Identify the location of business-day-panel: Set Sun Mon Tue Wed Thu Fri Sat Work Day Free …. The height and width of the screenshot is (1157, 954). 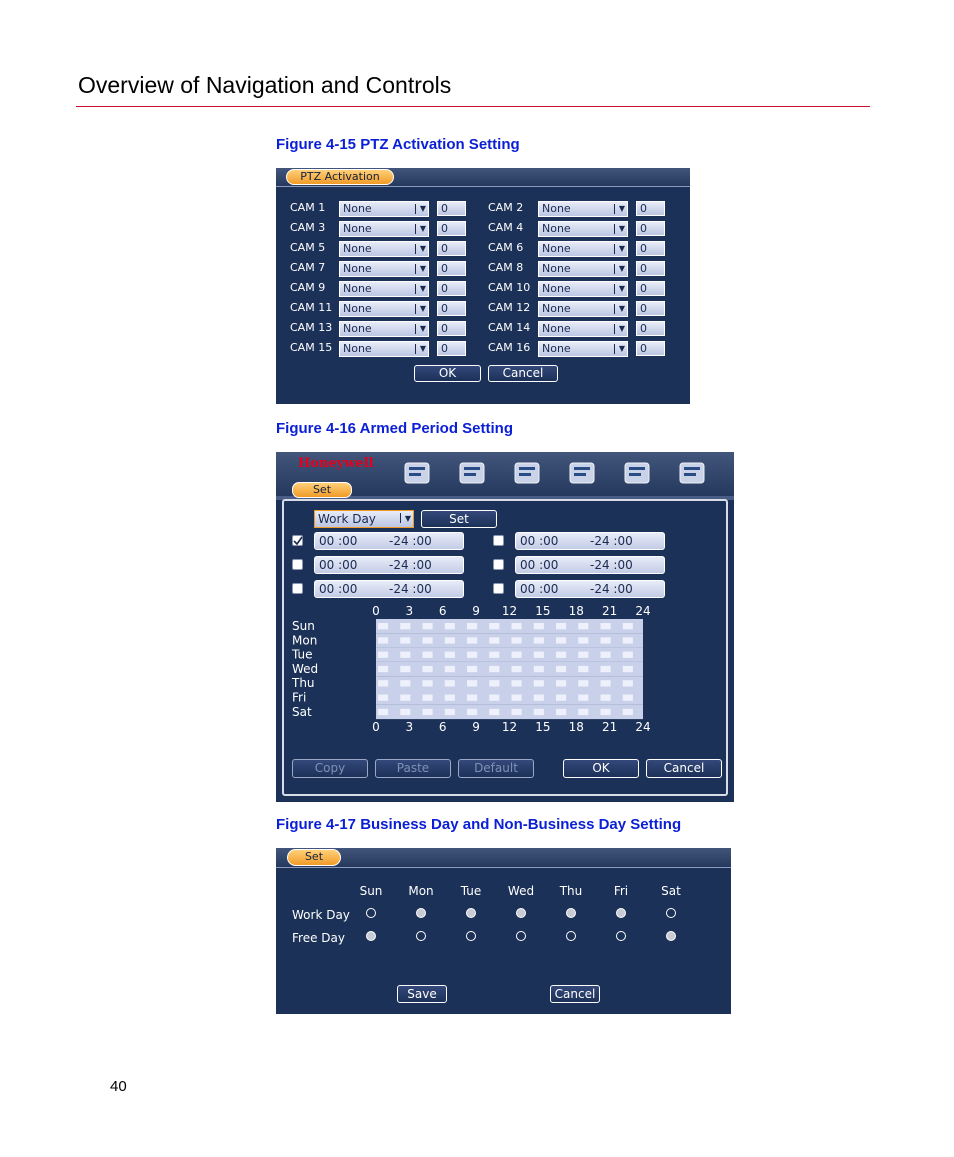
(503, 931).